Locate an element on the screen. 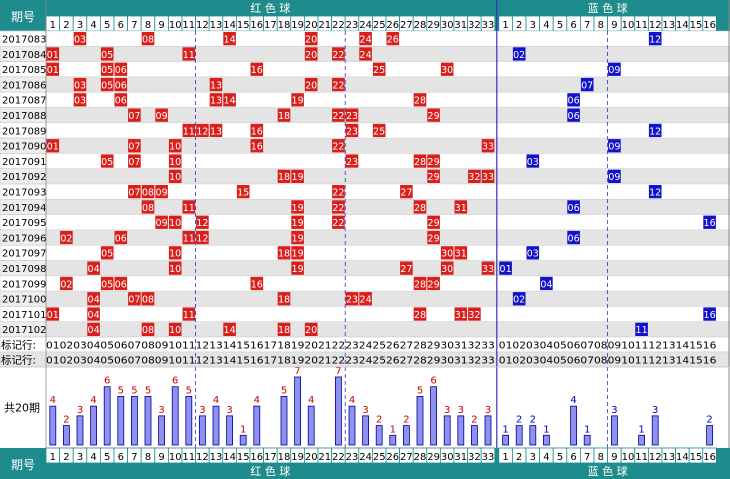 This screenshot has width=730, height=479. red-ball-number: 26 is located at coordinates (393, 40).